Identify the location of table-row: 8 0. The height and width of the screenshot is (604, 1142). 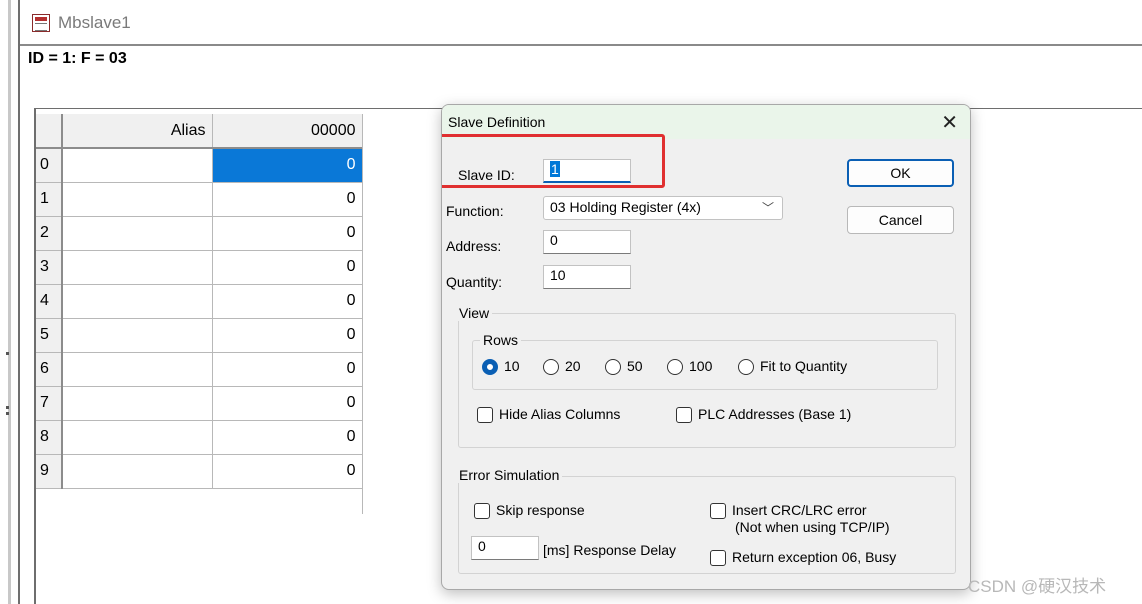
(199, 437).